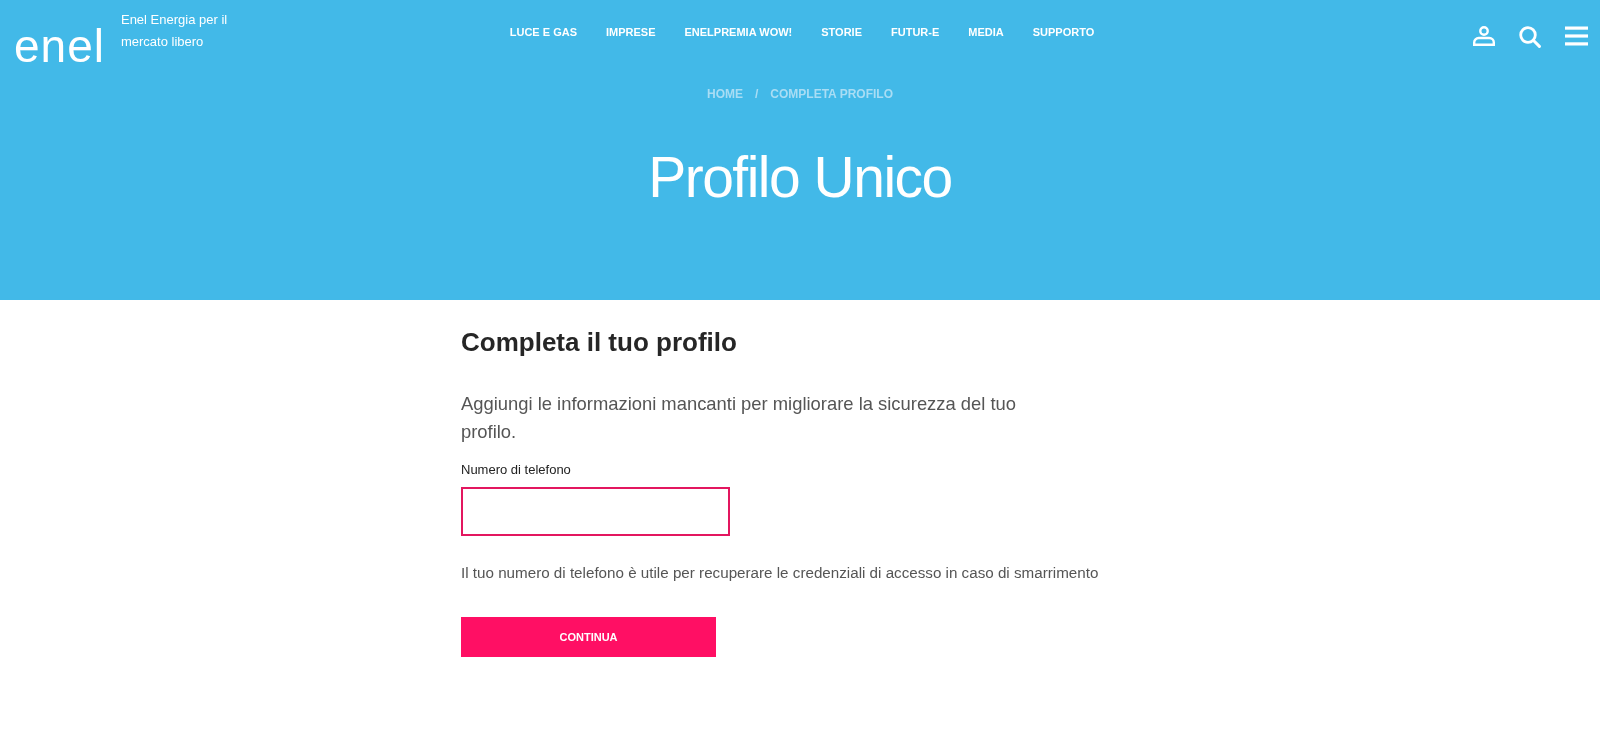  I want to click on site-logo: enel, so click(59, 46).